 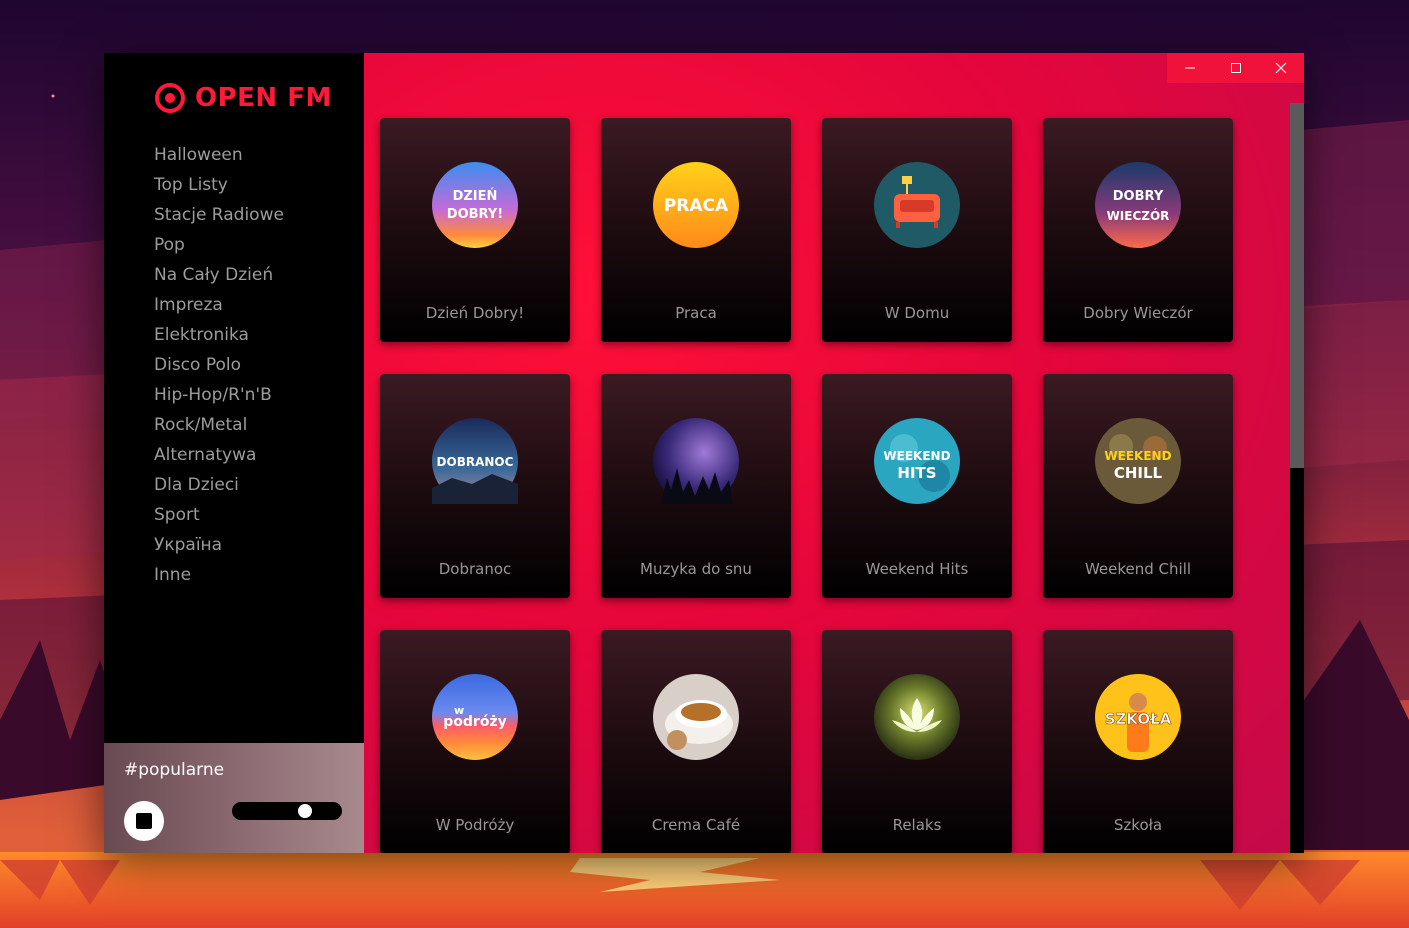 I want to click on logo: OPEN FM, so click(x=243, y=98).